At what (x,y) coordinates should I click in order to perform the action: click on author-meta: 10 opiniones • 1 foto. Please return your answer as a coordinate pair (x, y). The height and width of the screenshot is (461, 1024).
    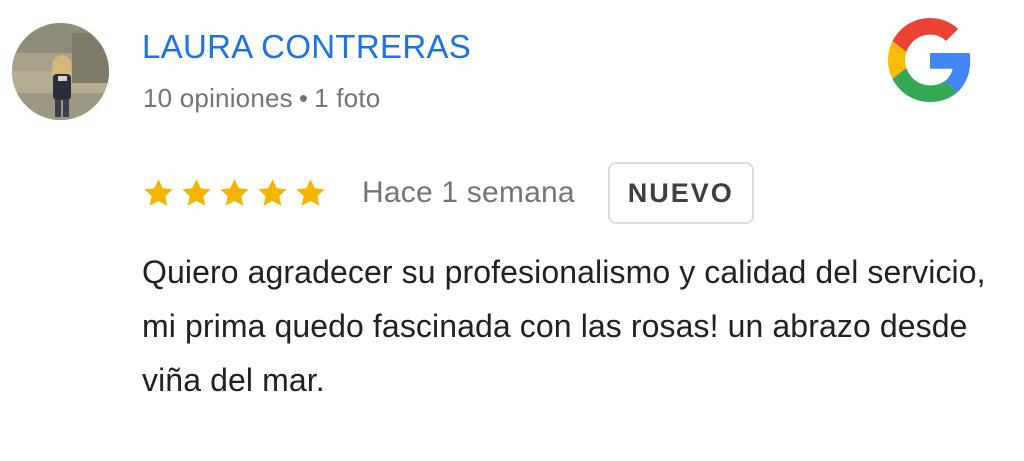
    Looking at the image, I should click on (261, 98).